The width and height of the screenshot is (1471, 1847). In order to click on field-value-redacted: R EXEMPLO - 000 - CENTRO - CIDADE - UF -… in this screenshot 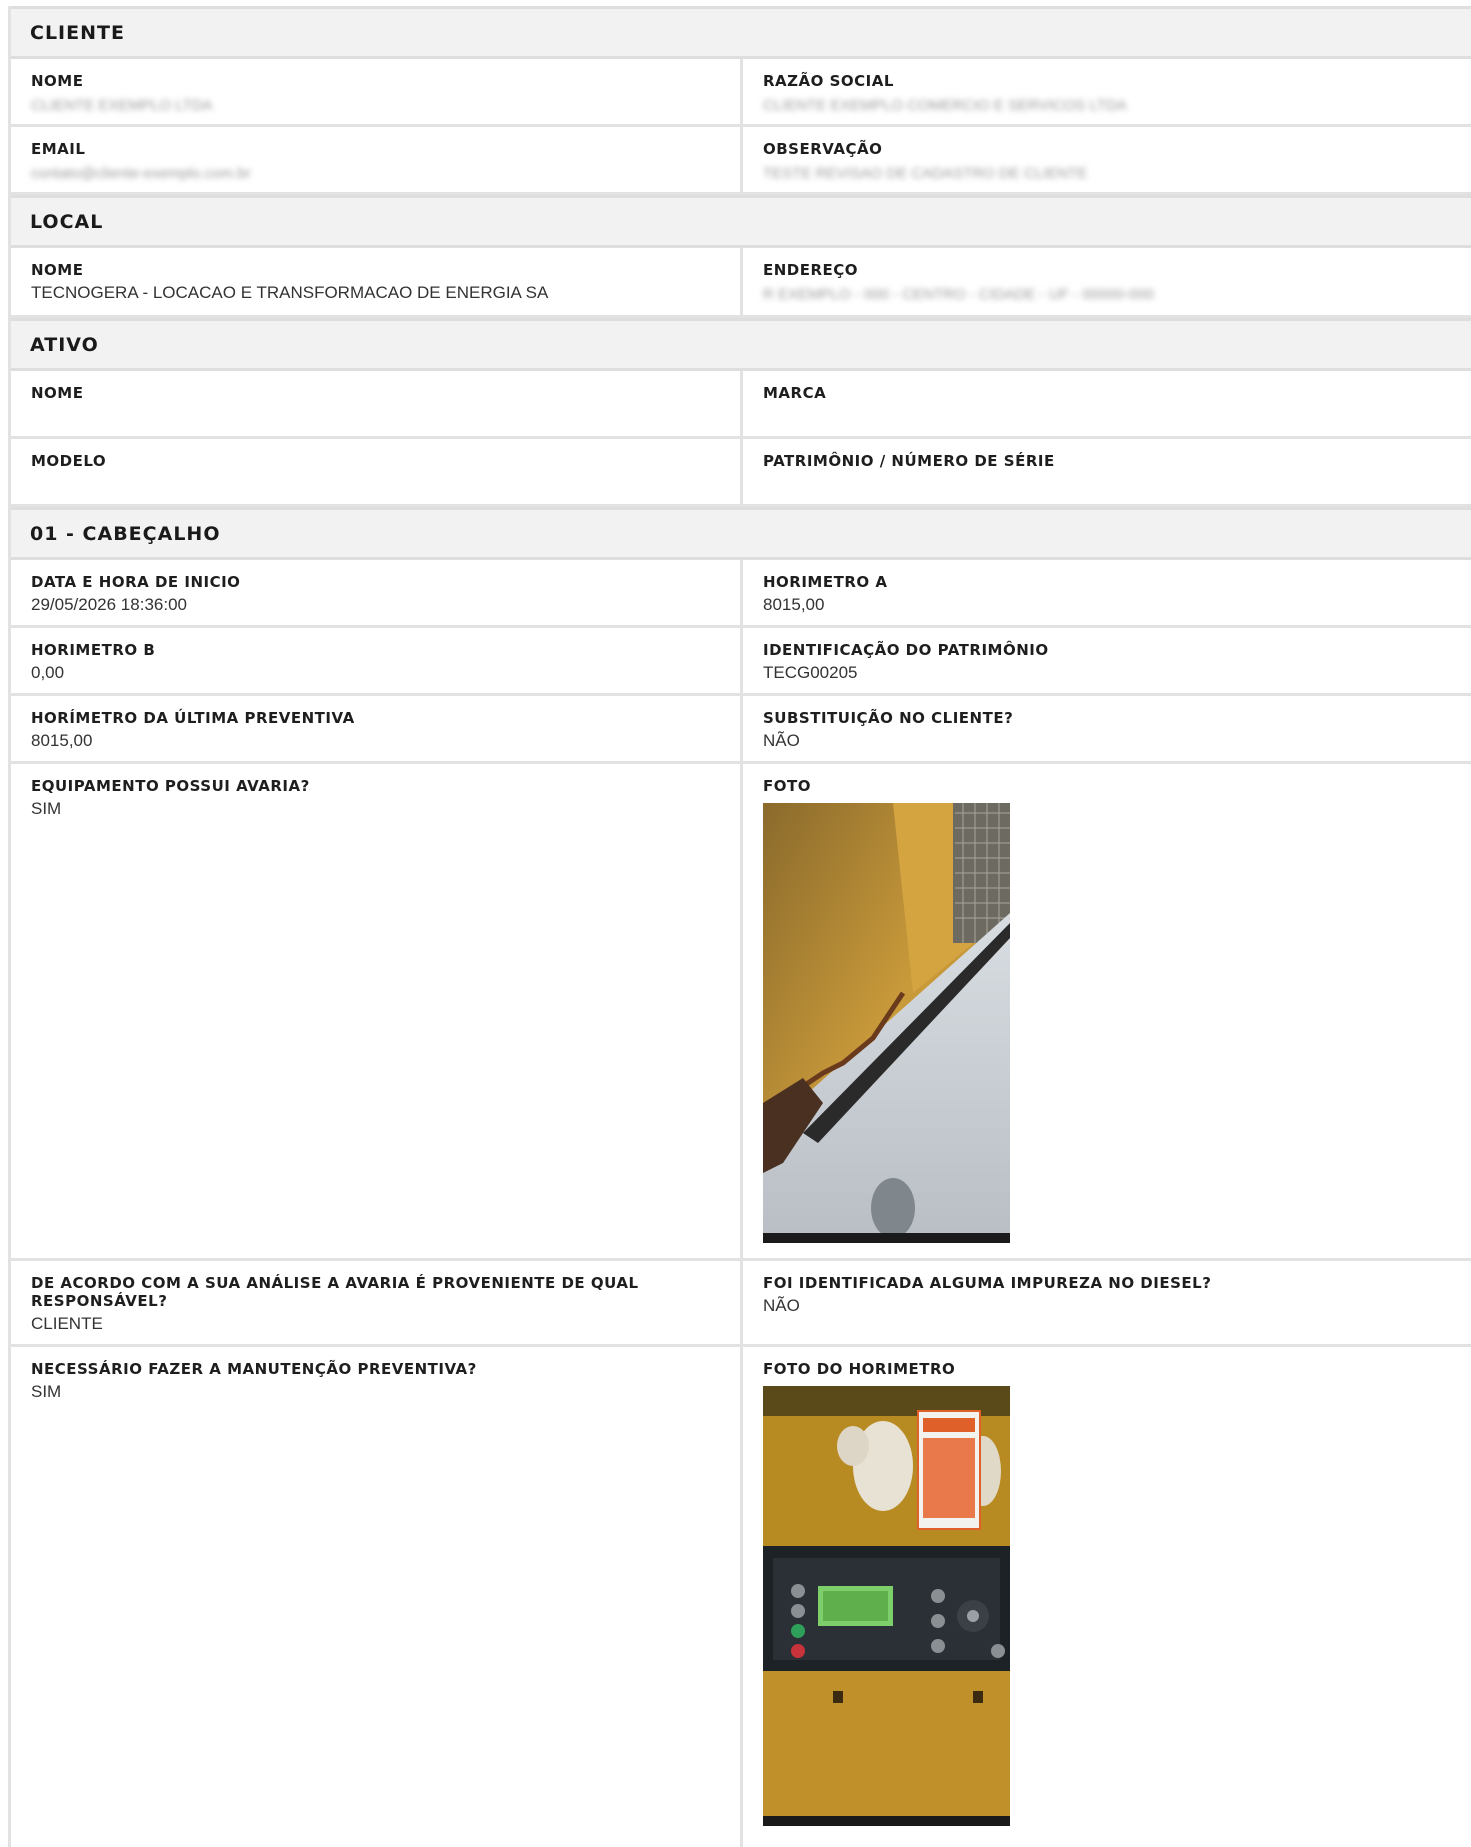, I will do `click(958, 294)`.